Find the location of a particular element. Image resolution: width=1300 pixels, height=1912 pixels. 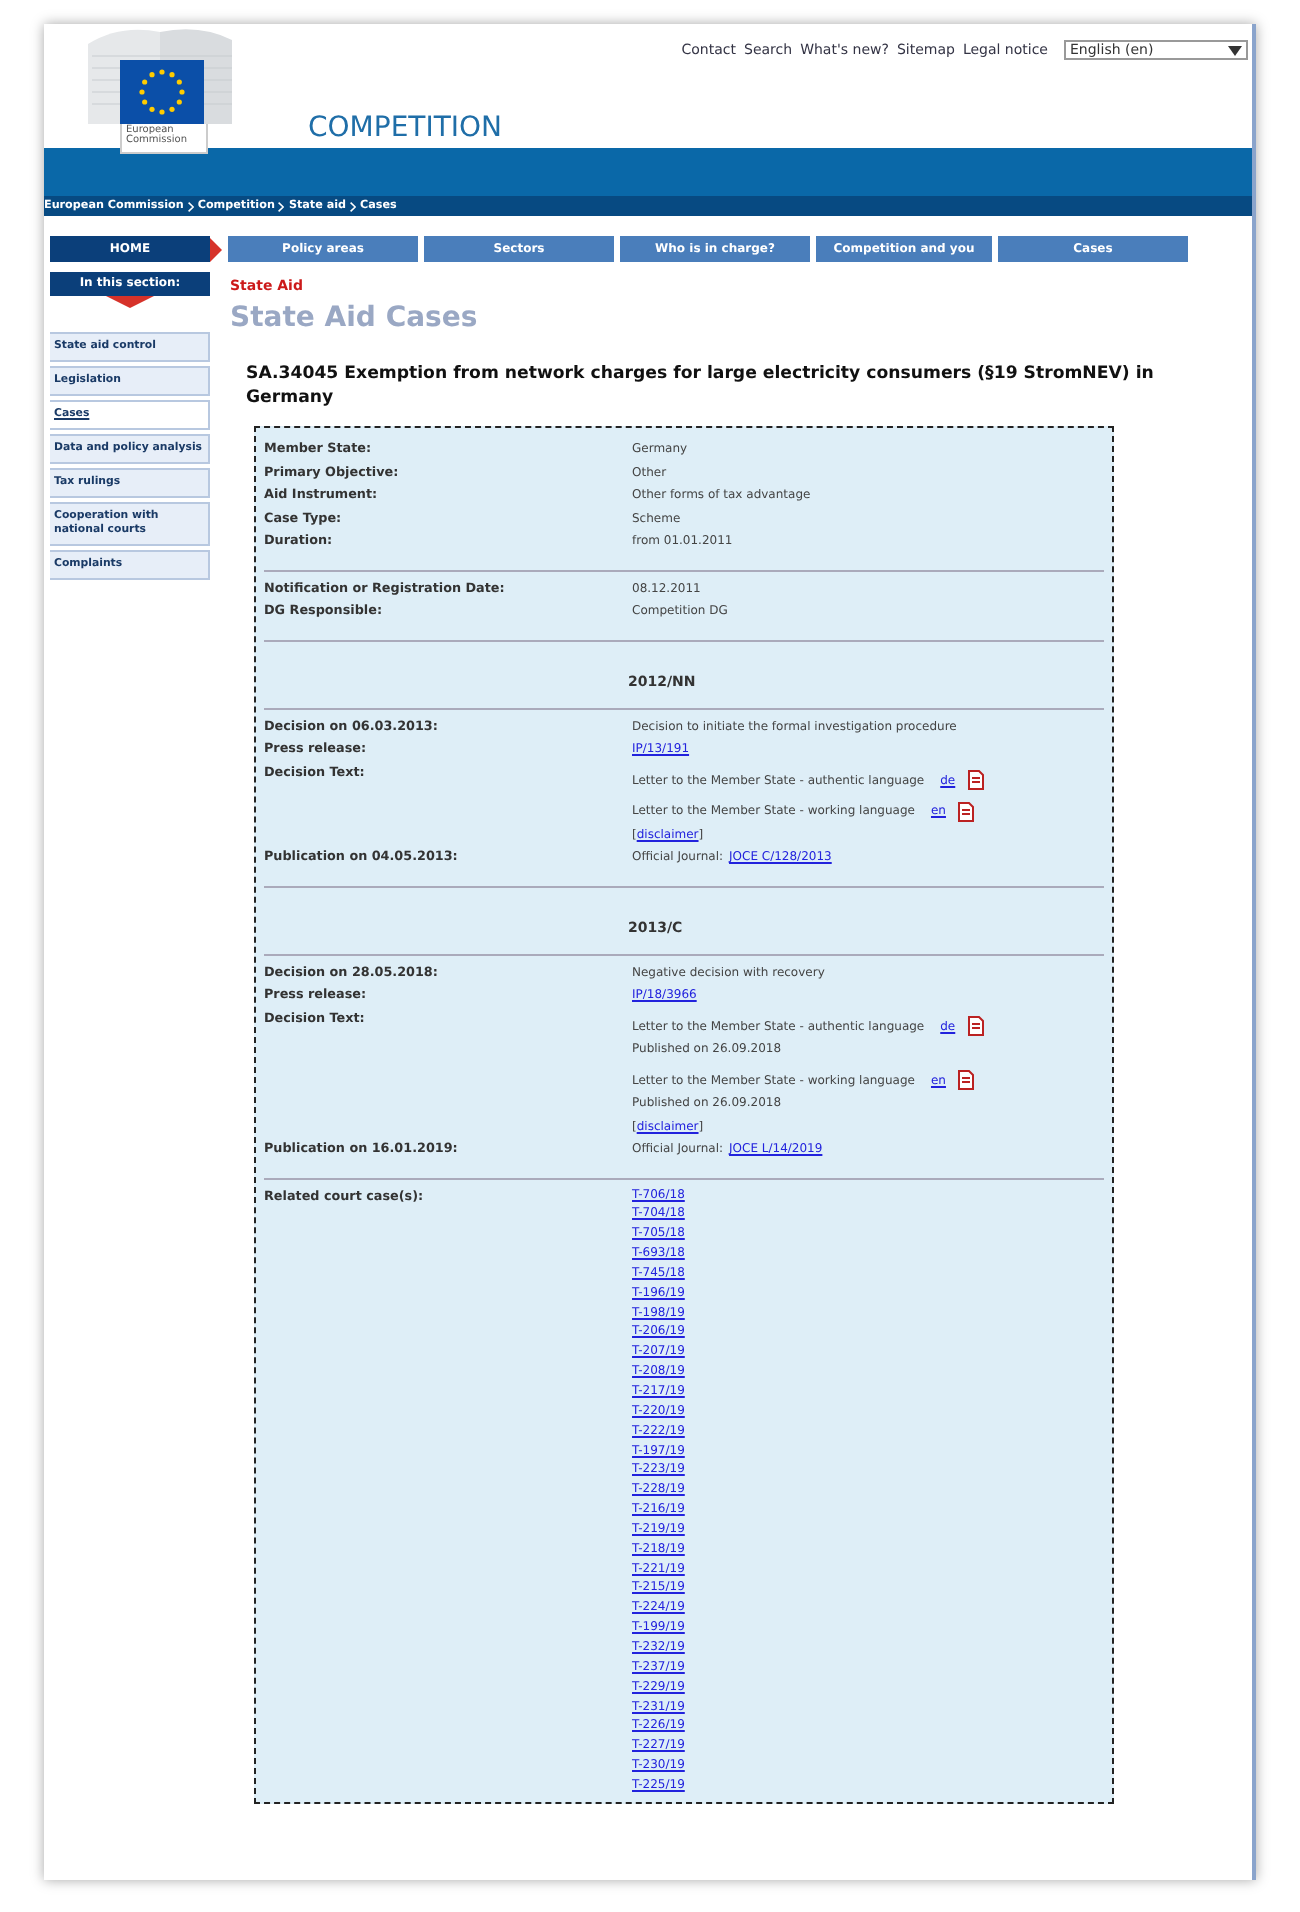

case-title: SA.34045 Exemption from network charges for large electricity consumers (§19 StromNEV) in Germany is located at coordinates (701, 386).